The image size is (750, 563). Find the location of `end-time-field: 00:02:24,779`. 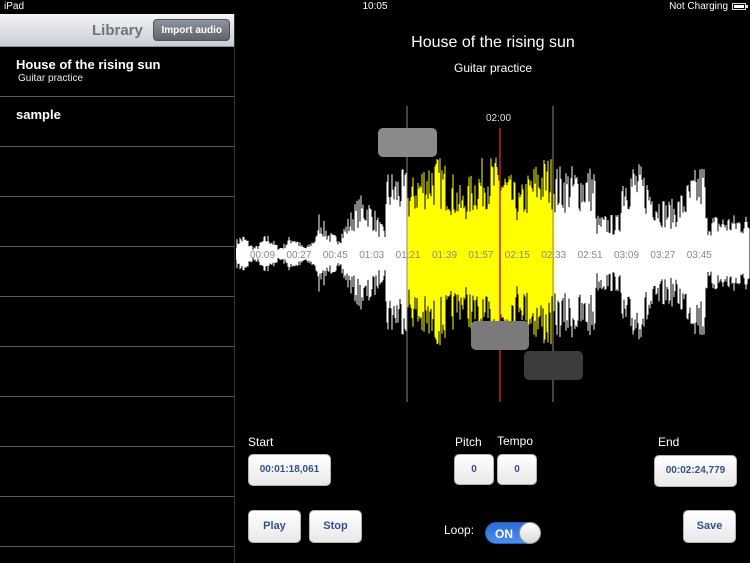

end-time-field: 00:02:24,779 is located at coordinates (695, 471).